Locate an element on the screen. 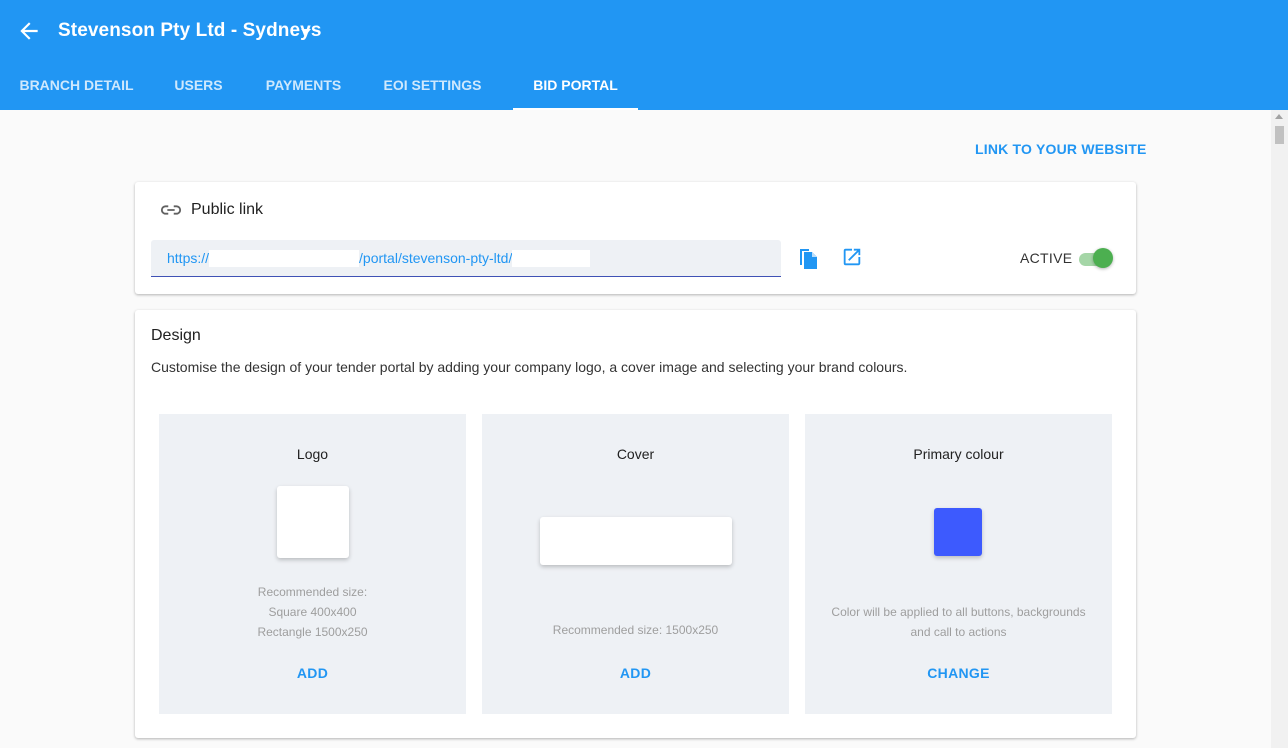 Image resolution: width=1288 pixels, height=748 pixels. copy-icon is located at coordinates (808, 258).